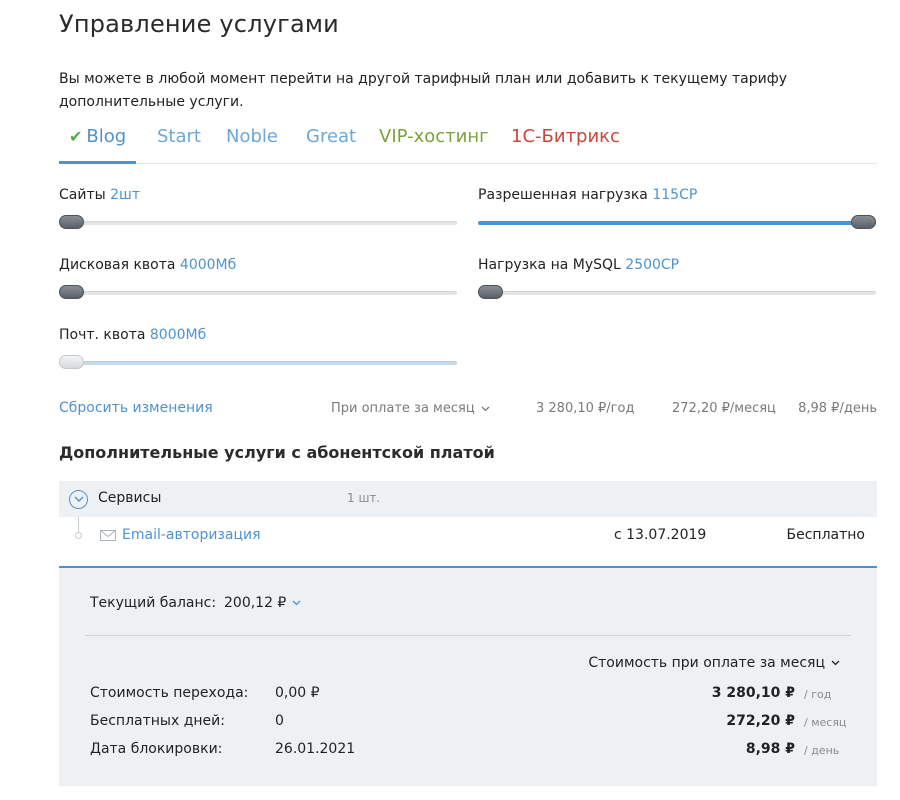 This screenshot has width=900, height=800. What do you see at coordinates (279, 721) in the screenshot?
I see `free-days-value: 0` at bounding box center [279, 721].